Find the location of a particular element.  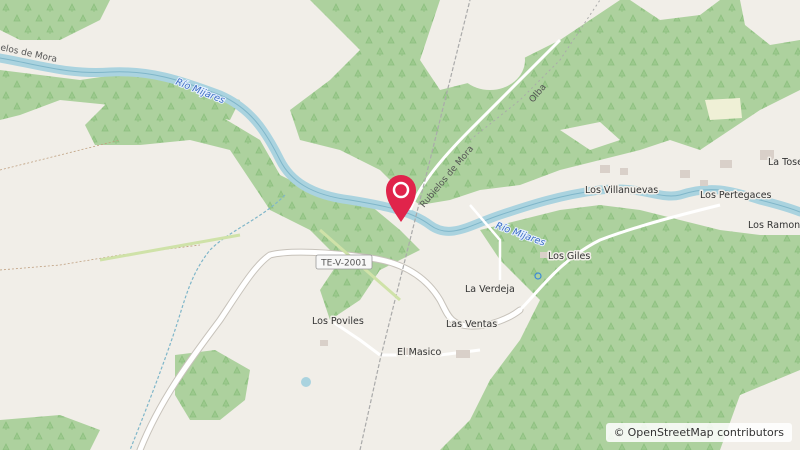

place-la-tose: La Tose is located at coordinates (784, 162).